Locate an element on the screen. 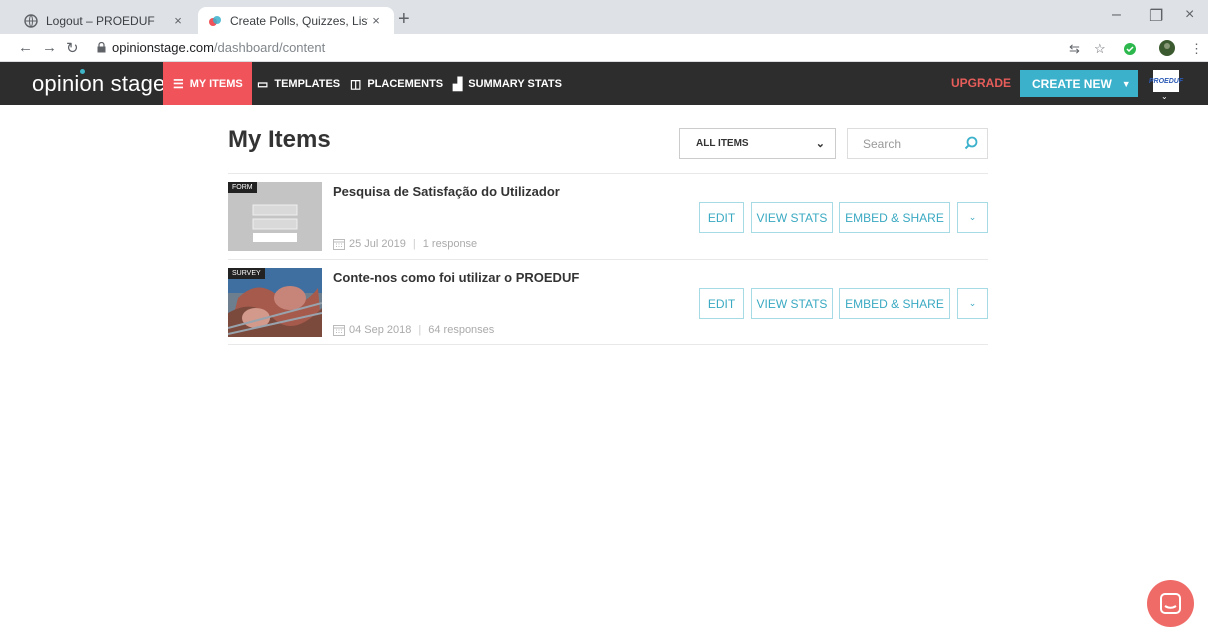 The image size is (1208, 627). window-close-icon: × is located at coordinates (1189, 15).